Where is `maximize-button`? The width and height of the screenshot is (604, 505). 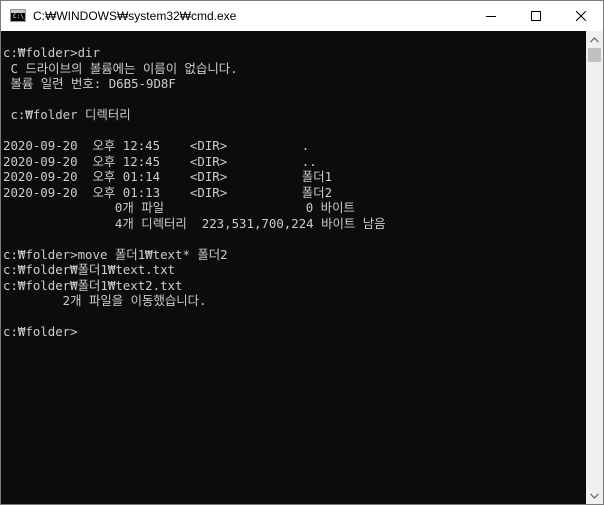 maximize-button is located at coordinates (535, 16).